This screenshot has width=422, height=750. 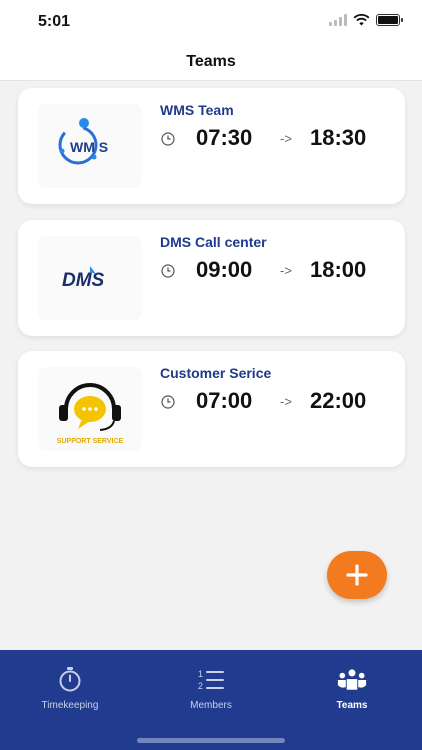 What do you see at coordinates (197, 110) in the screenshot?
I see `team-name: WMS Team` at bounding box center [197, 110].